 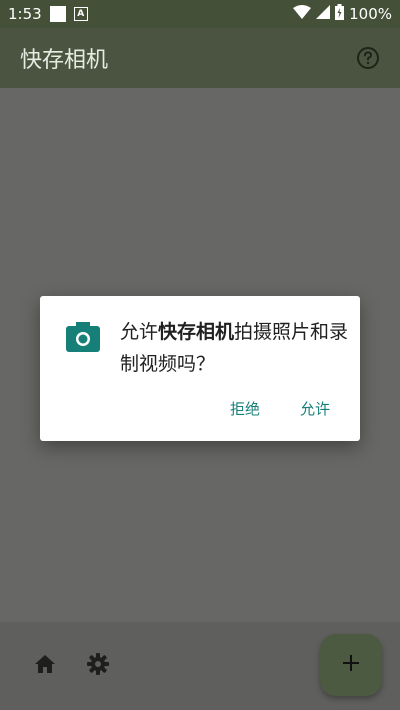 What do you see at coordinates (196, 332) in the screenshot?
I see `dialog-app-name: 快存相机` at bounding box center [196, 332].